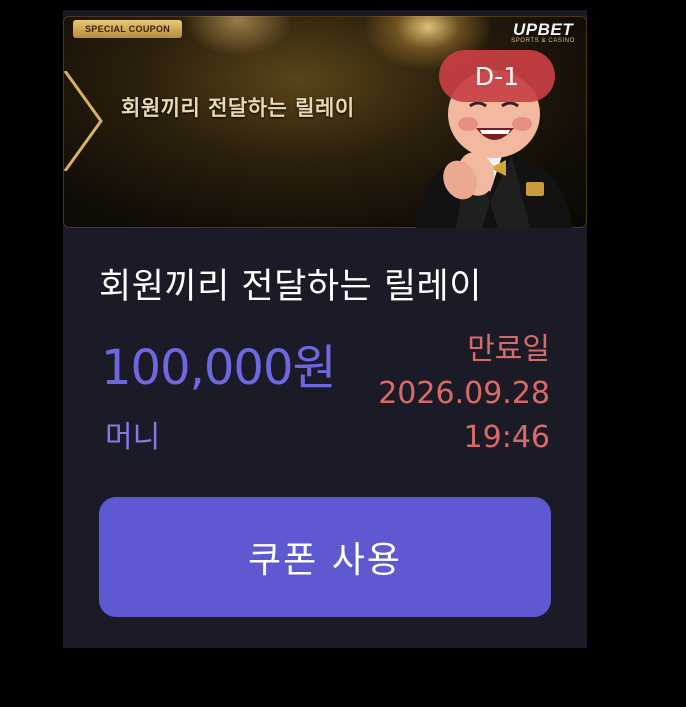  I want to click on currency-type: 머니, so click(133, 437).